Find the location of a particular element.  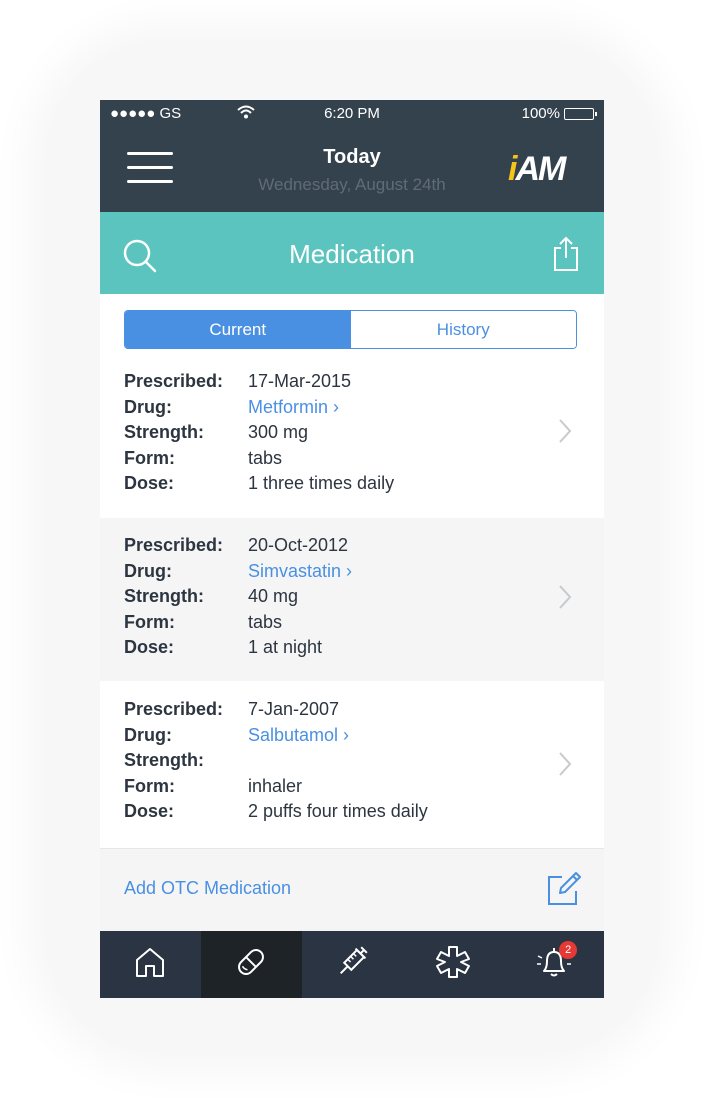

app-header: Today Wednesday, August 24th iAM is located at coordinates (352, 169).